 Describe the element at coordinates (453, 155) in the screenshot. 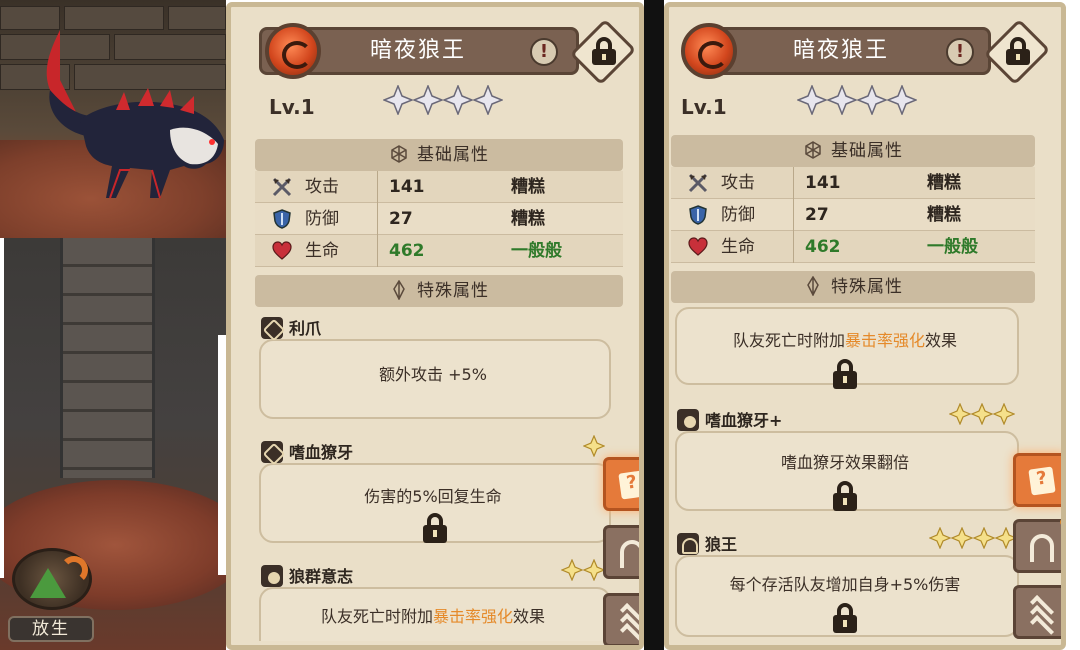

I see `section-title: 基础属性` at that location.